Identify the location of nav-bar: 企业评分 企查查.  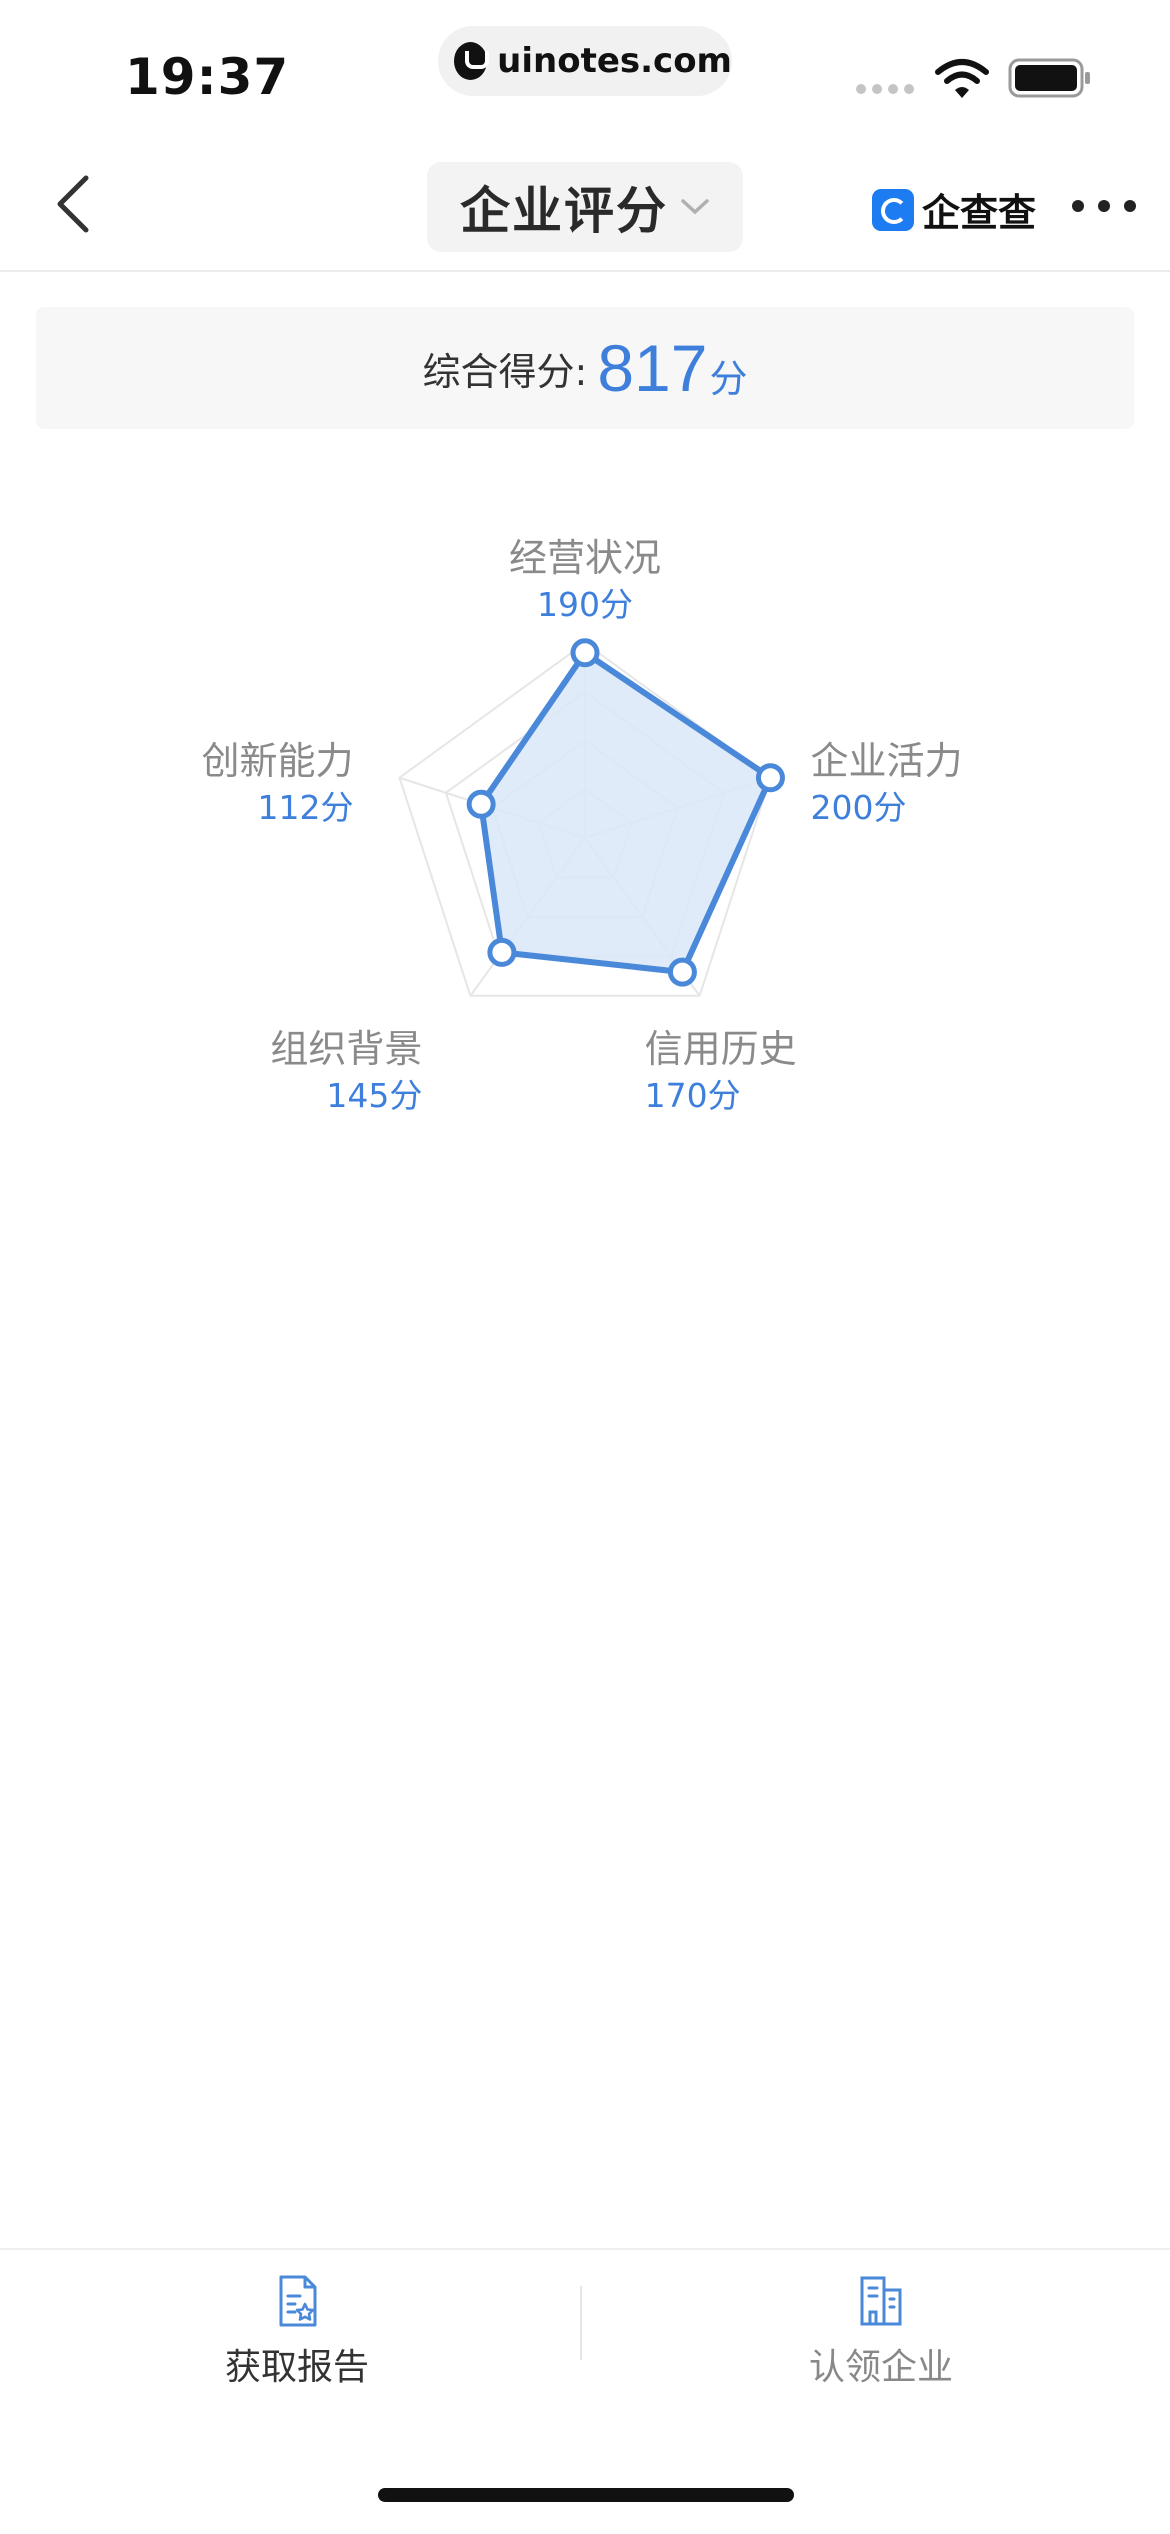
(585, 206).